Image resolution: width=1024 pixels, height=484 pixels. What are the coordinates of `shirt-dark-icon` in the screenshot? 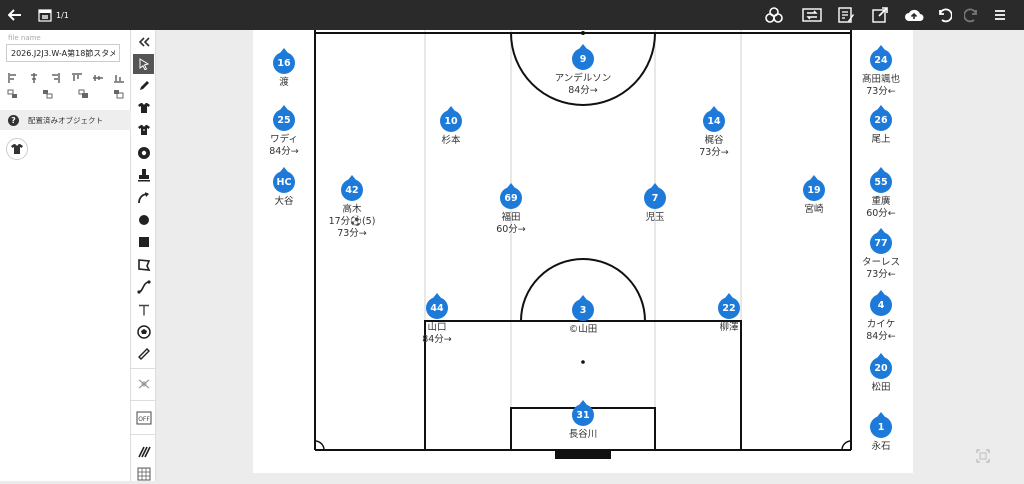 It's located at (143, 130).